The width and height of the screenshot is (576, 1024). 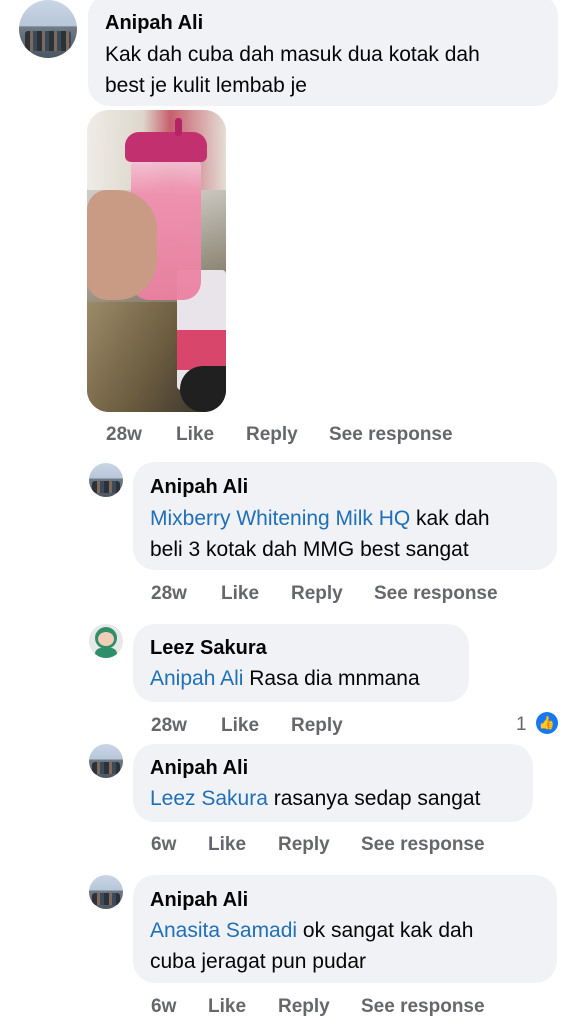 I want to click on mention-link: Anasita Samadi, so click(x=223, y=930).